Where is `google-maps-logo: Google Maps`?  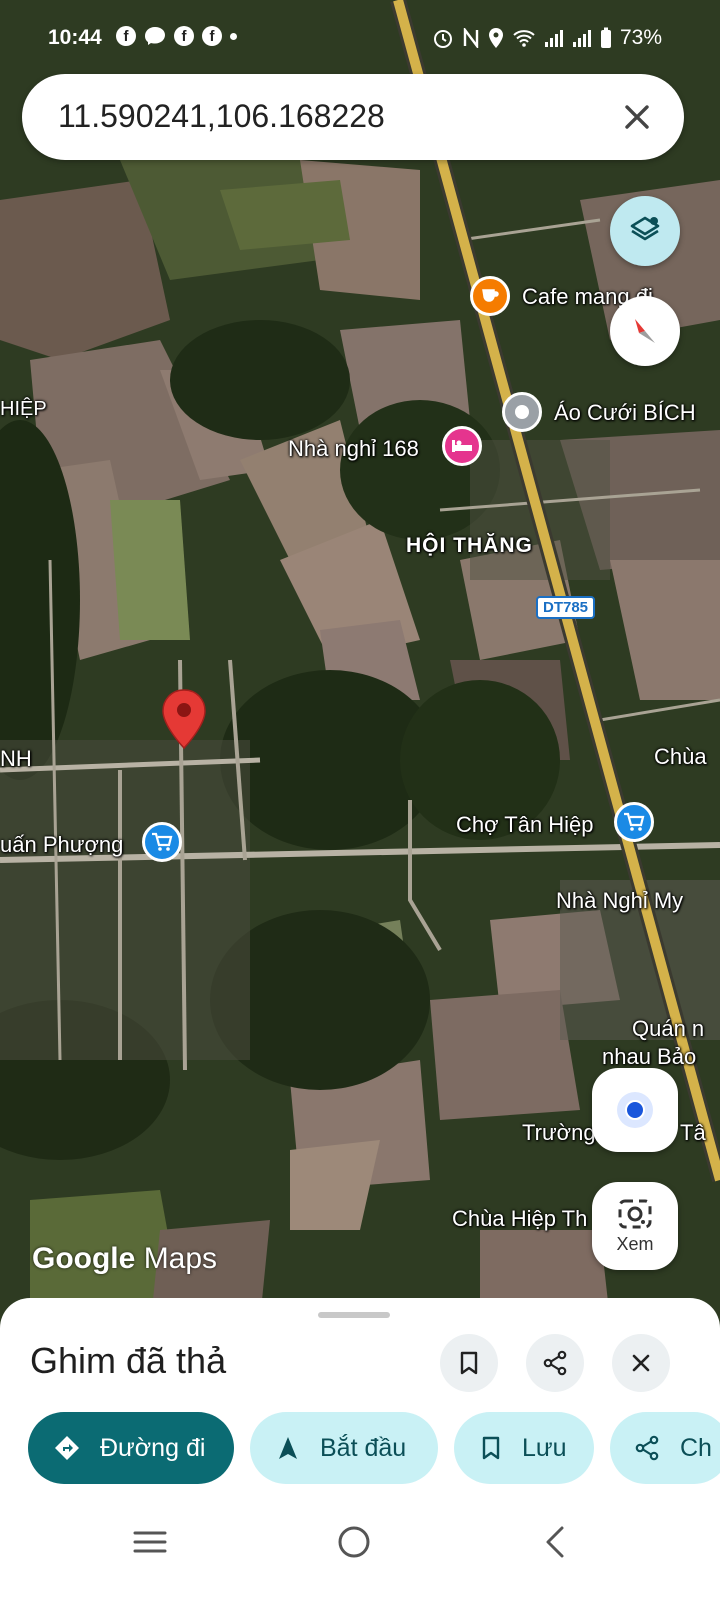 google-maps-logo: Google Maps is located at coordinates (124, 1259).